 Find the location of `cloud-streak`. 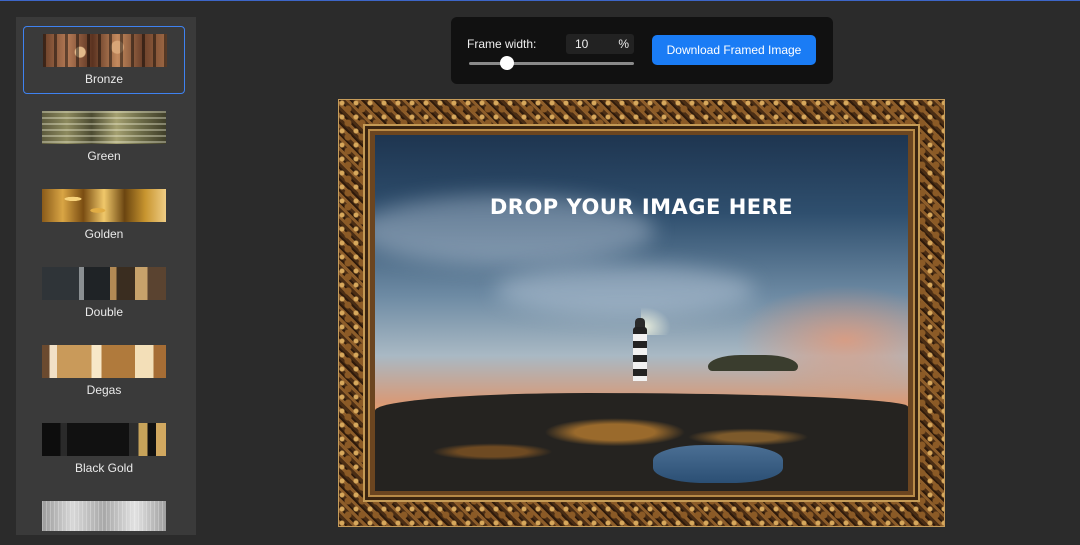

cloud-streak is located at coordinates (625, 290).